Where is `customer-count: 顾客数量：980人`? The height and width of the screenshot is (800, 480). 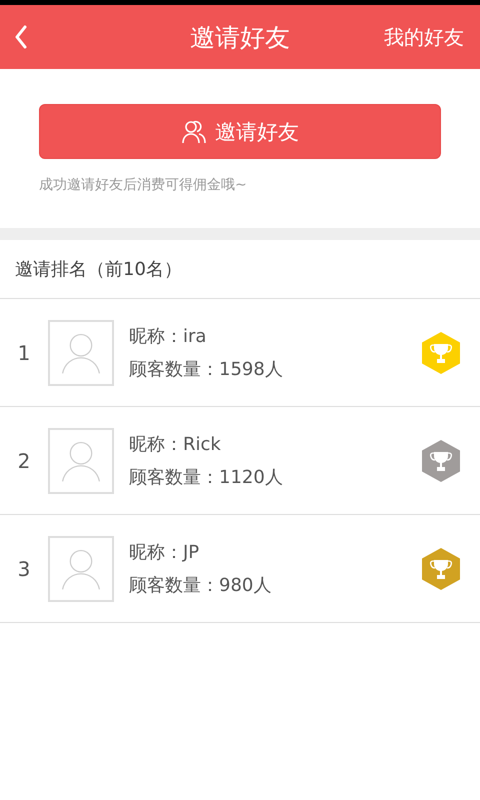 customer-count: 顾客数量：980人 is located at coordinates (200, 585).